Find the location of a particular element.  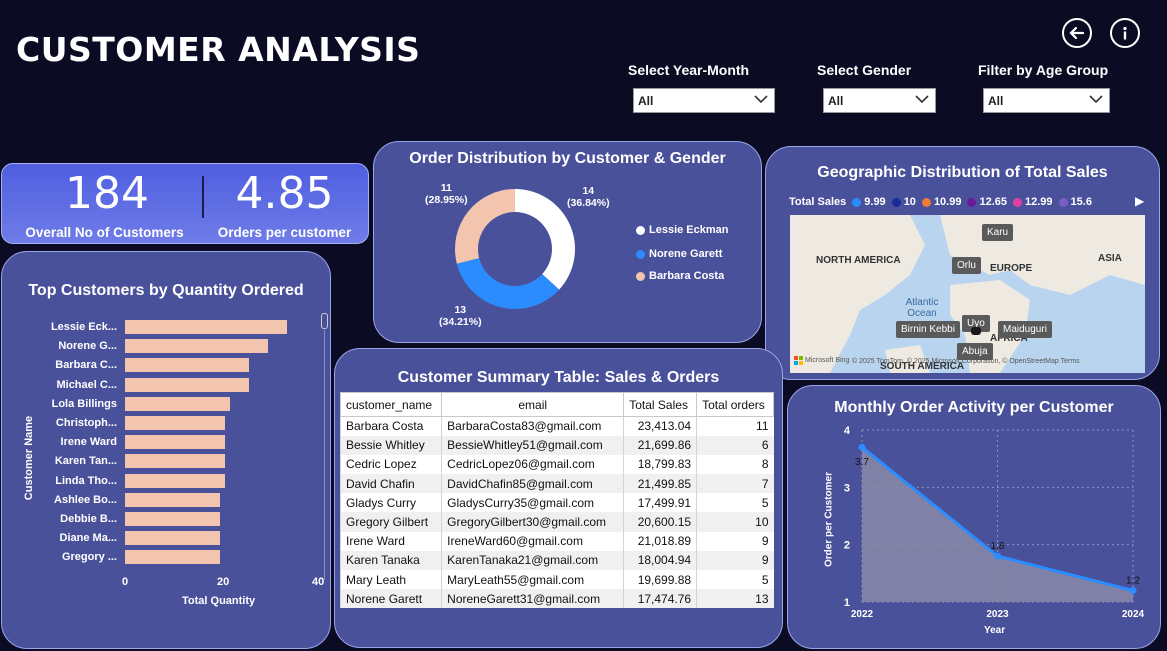

cell-email: DavidChafin85@gmail.com is located at coordinates (532, 484).